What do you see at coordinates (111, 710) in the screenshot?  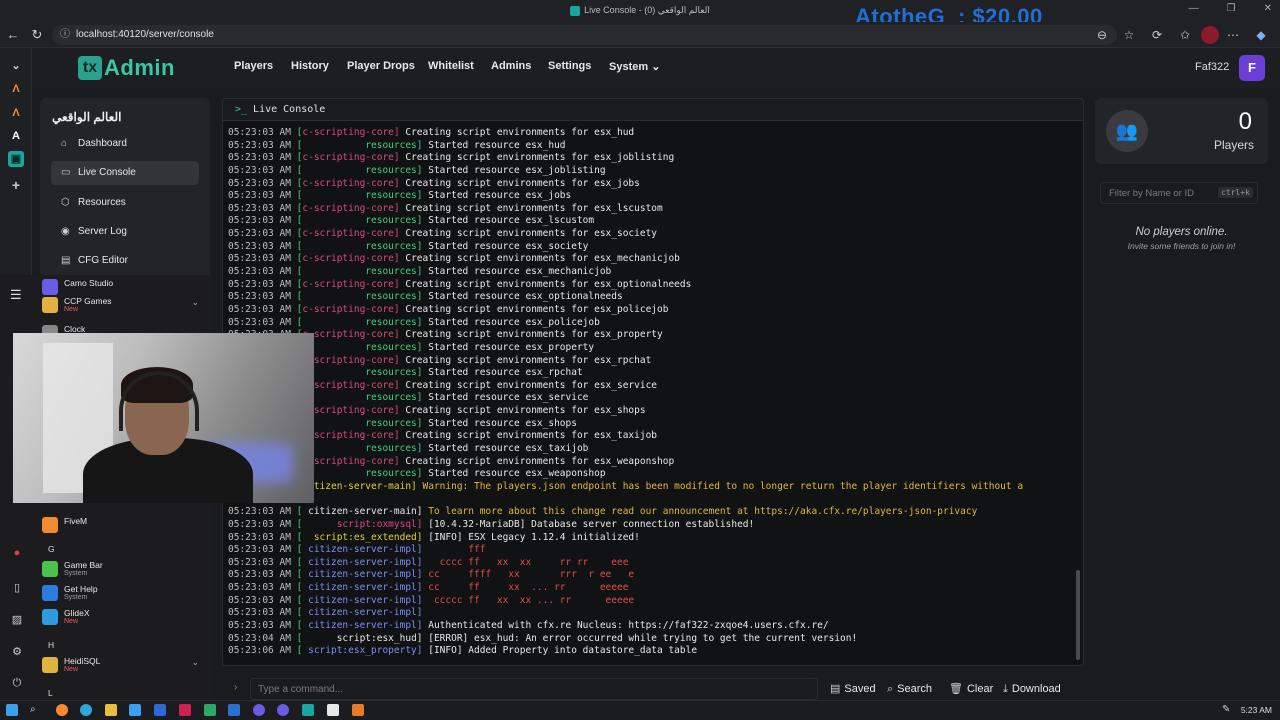 I see `explorer-icon` at bounding box center [111, 710].